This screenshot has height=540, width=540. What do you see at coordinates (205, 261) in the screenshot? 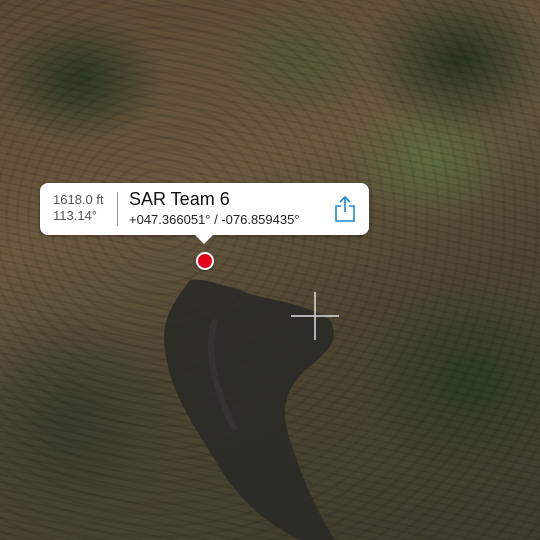
I see `location-pin-icon` at bounding box center [205, 261].